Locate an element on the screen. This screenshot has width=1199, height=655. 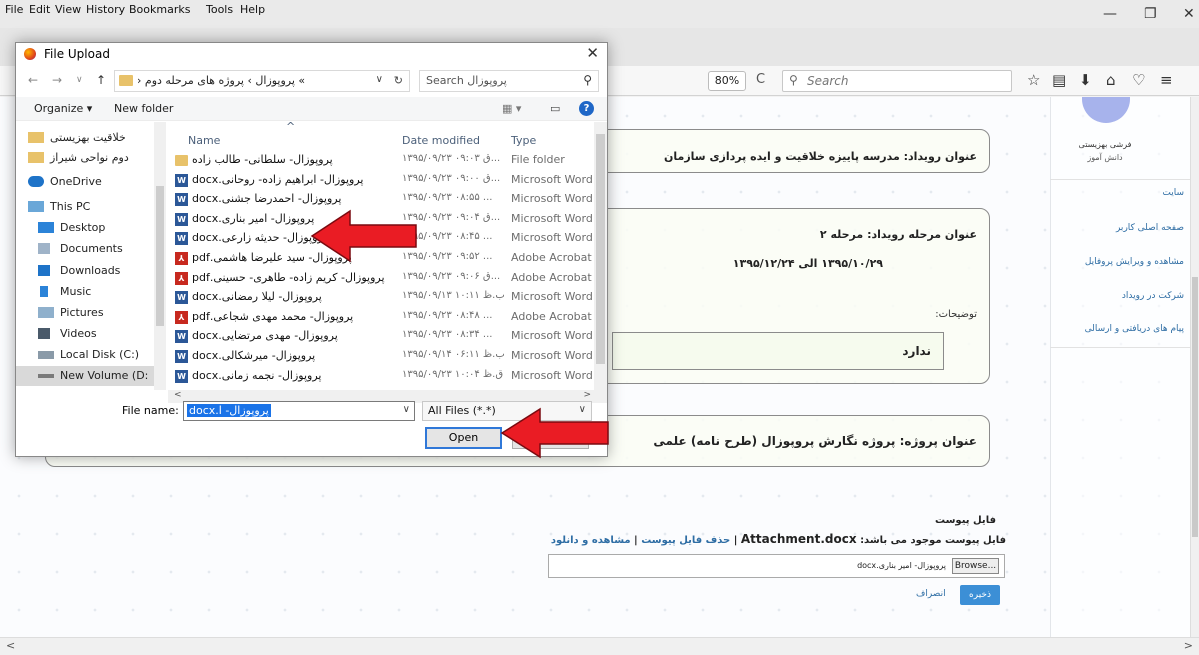
red-arrow-file-icon is located at coordinates (363, 236).